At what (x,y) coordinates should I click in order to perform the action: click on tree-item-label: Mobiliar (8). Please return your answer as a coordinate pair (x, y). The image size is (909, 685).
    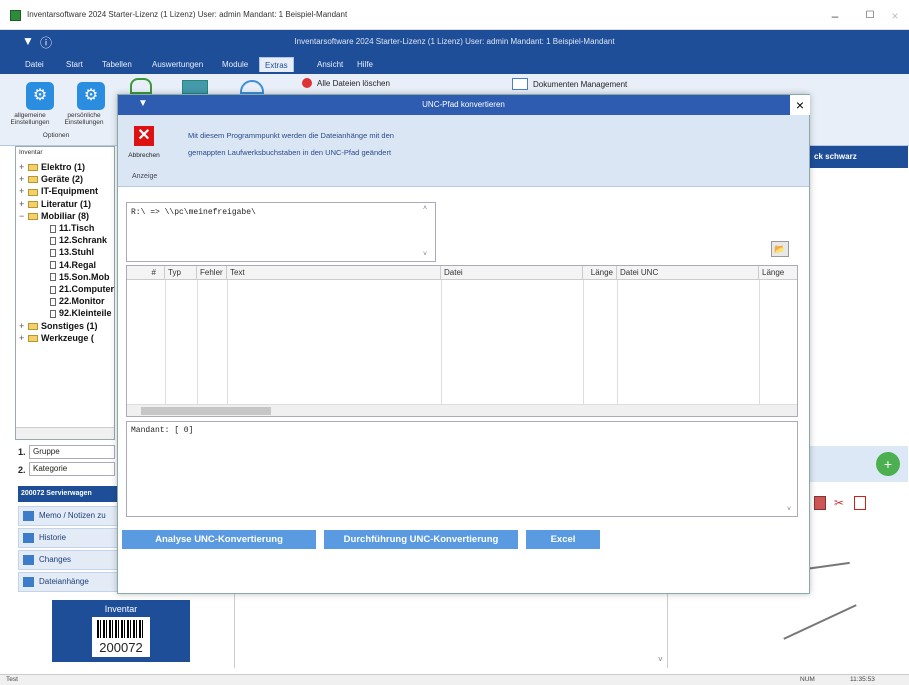
    Looking at the image, I should click on (65, 215).